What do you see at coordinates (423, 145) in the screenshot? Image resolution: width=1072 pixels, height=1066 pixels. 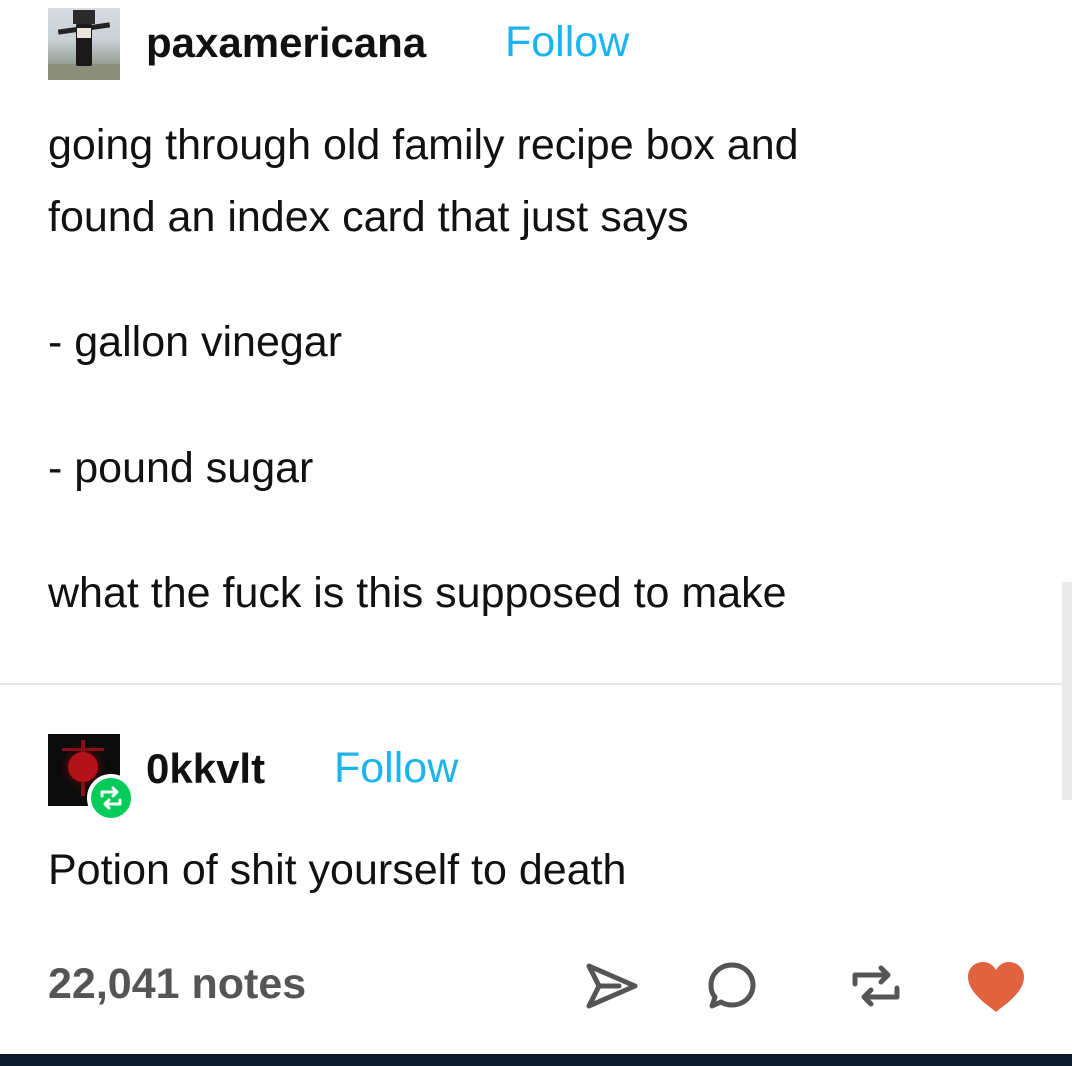 I see `post-text-line: going through old family recipe box and` at bounding box center [423, 145].